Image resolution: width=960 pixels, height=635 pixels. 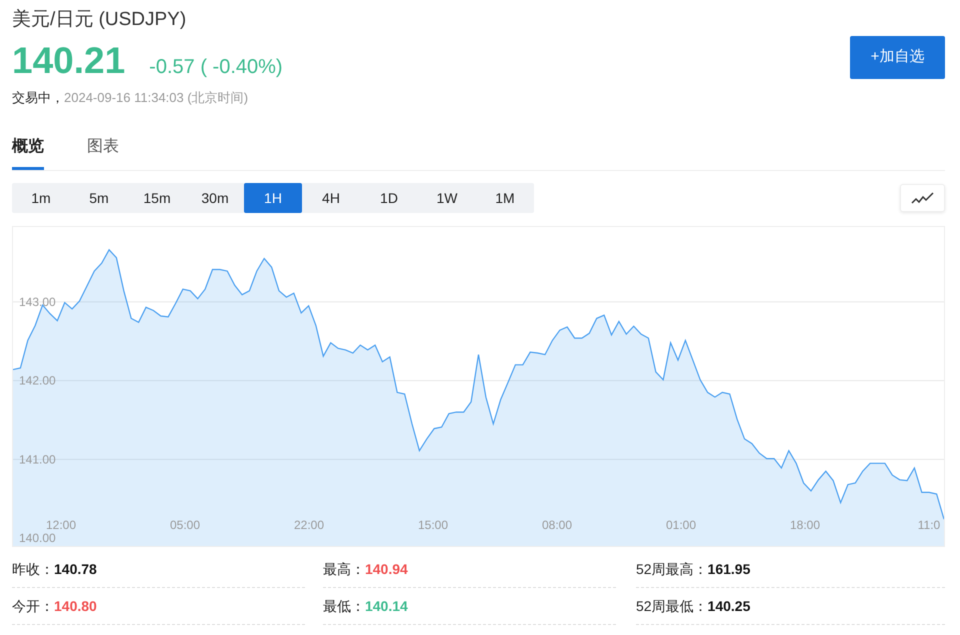 I want to click on timestamp: 2024-09-16 11:34:03, so click(x=124, y=97).